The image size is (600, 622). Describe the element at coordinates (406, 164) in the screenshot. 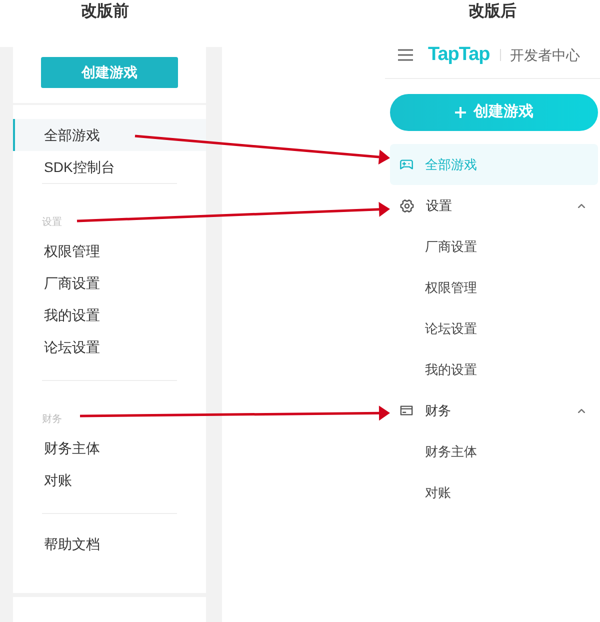

I see `gamepad-icon` at that location.